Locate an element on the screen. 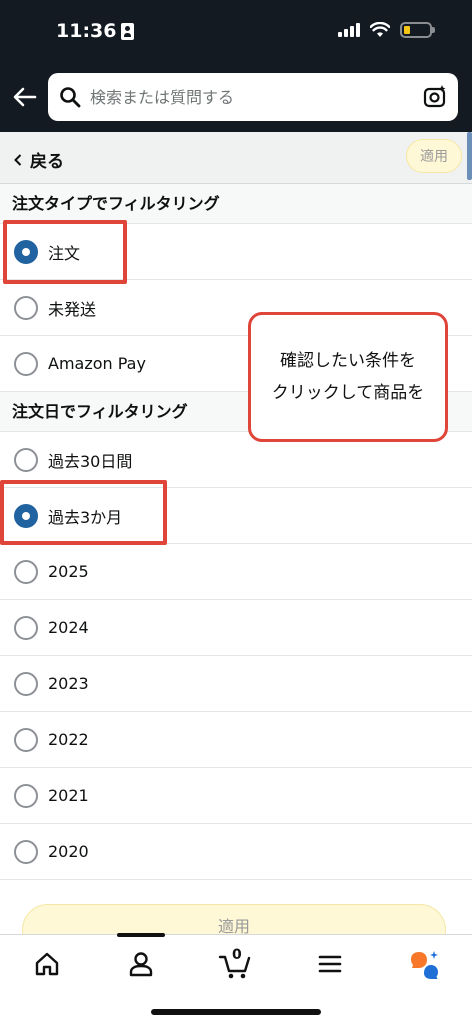  radio-option-order: 注文 is located at coordinates (236, 252).